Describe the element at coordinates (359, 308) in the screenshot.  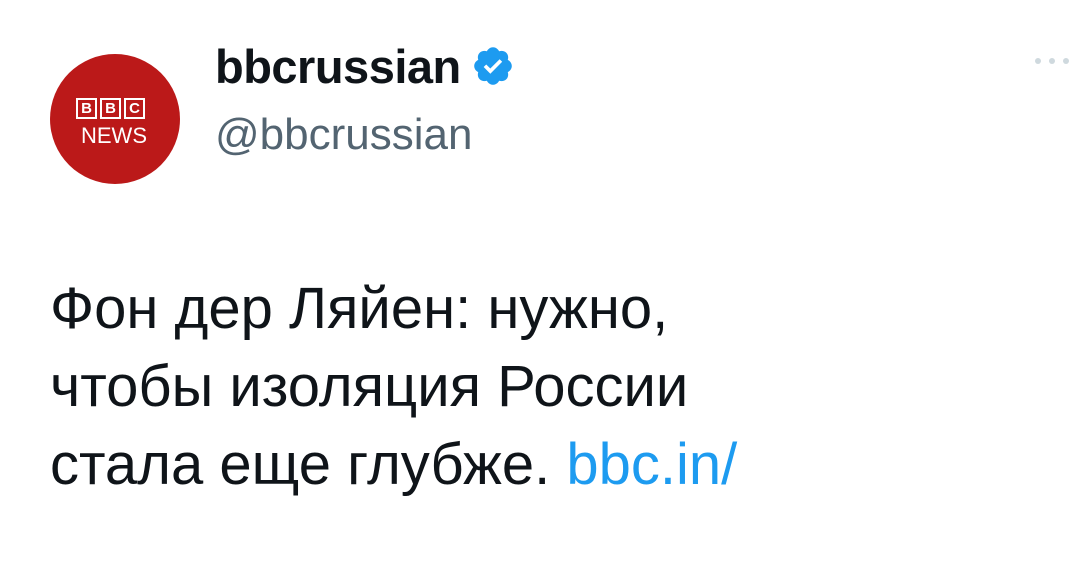
I see `tweet-text-line-1: Фон дер Ляйен: нужно,` at that location.